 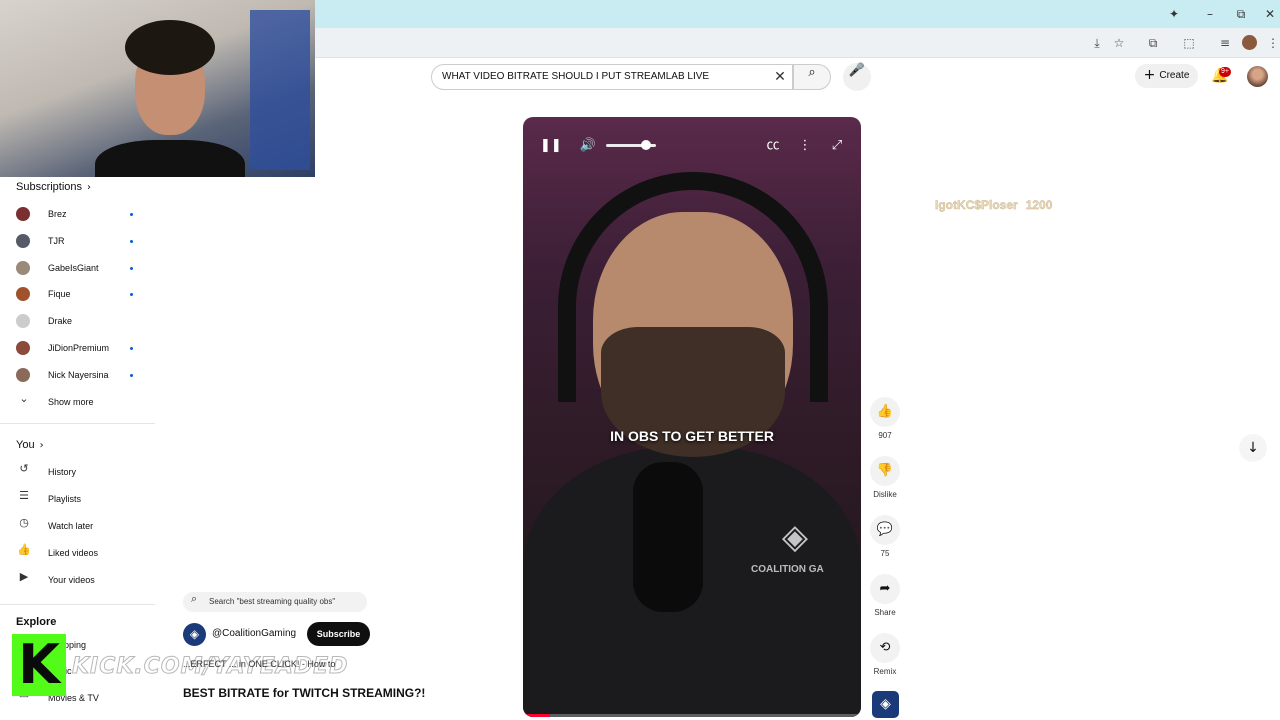 What do you see at coordinates (259, 664) in the screenshot?
I see `short-description: ...ERFECT ... in ONE CLICK! - How to` at bounding box center [259, 664].